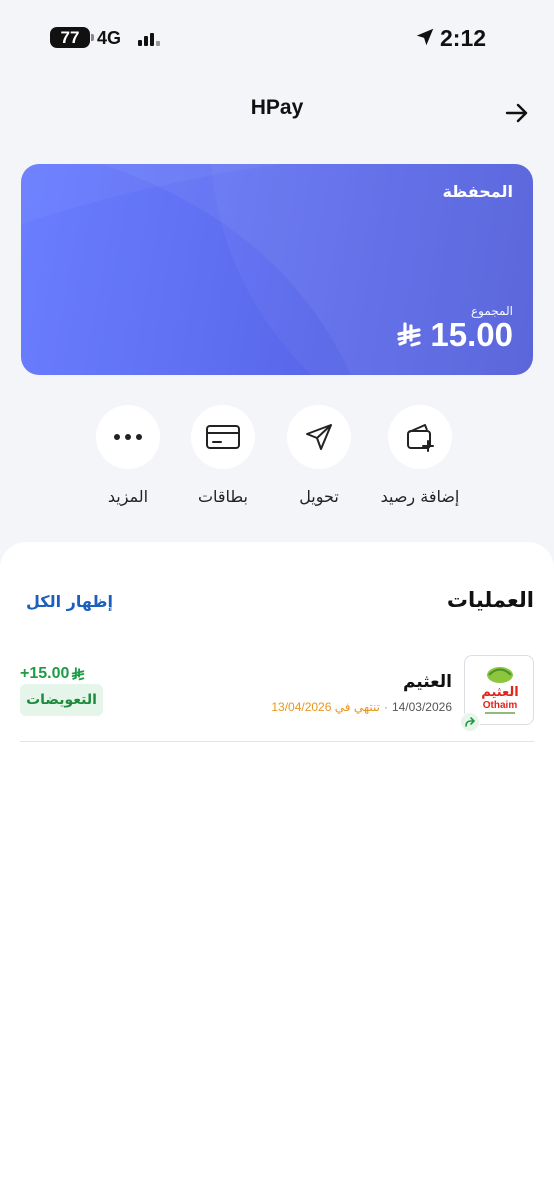 The height and width of the screenshot is (1200, 554). Describe the element at coordinates (517, 113) in the screenshot. I see `arrow-right-icon` at that location.